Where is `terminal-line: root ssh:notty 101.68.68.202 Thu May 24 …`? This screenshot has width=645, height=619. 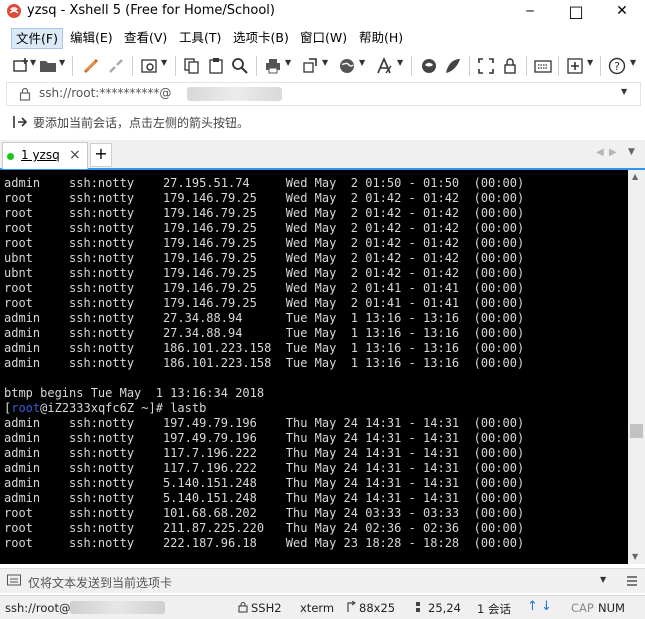 terminal-line: root ssh:notty 101.68.68.202 Thu May 24 … is located at coordinates (264, 513).